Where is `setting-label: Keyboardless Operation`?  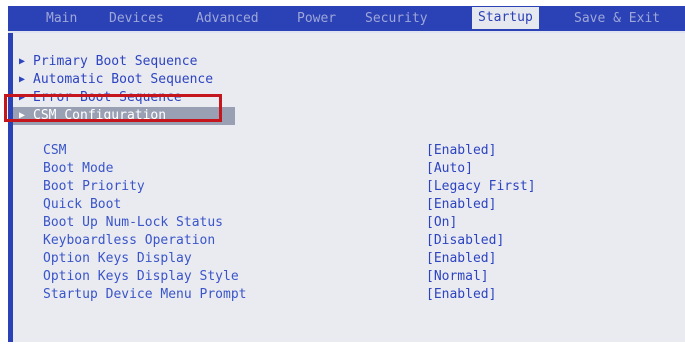
setting-label: Keyboardless Operation is located at coordinates (129, 240).